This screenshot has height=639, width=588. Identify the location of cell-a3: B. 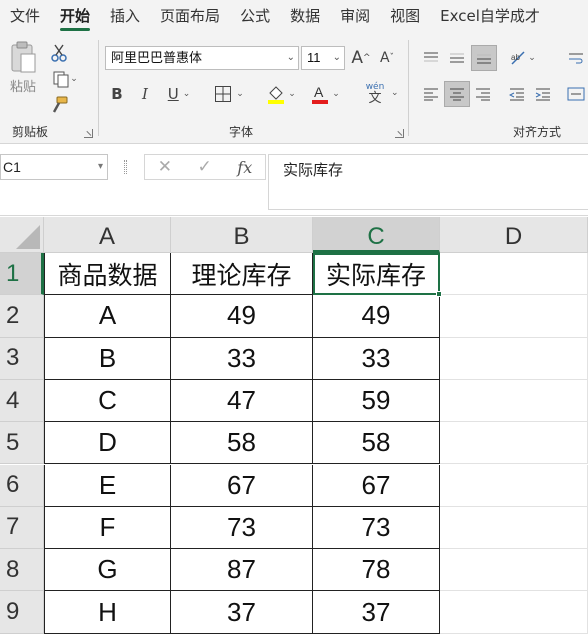
(107, 358).